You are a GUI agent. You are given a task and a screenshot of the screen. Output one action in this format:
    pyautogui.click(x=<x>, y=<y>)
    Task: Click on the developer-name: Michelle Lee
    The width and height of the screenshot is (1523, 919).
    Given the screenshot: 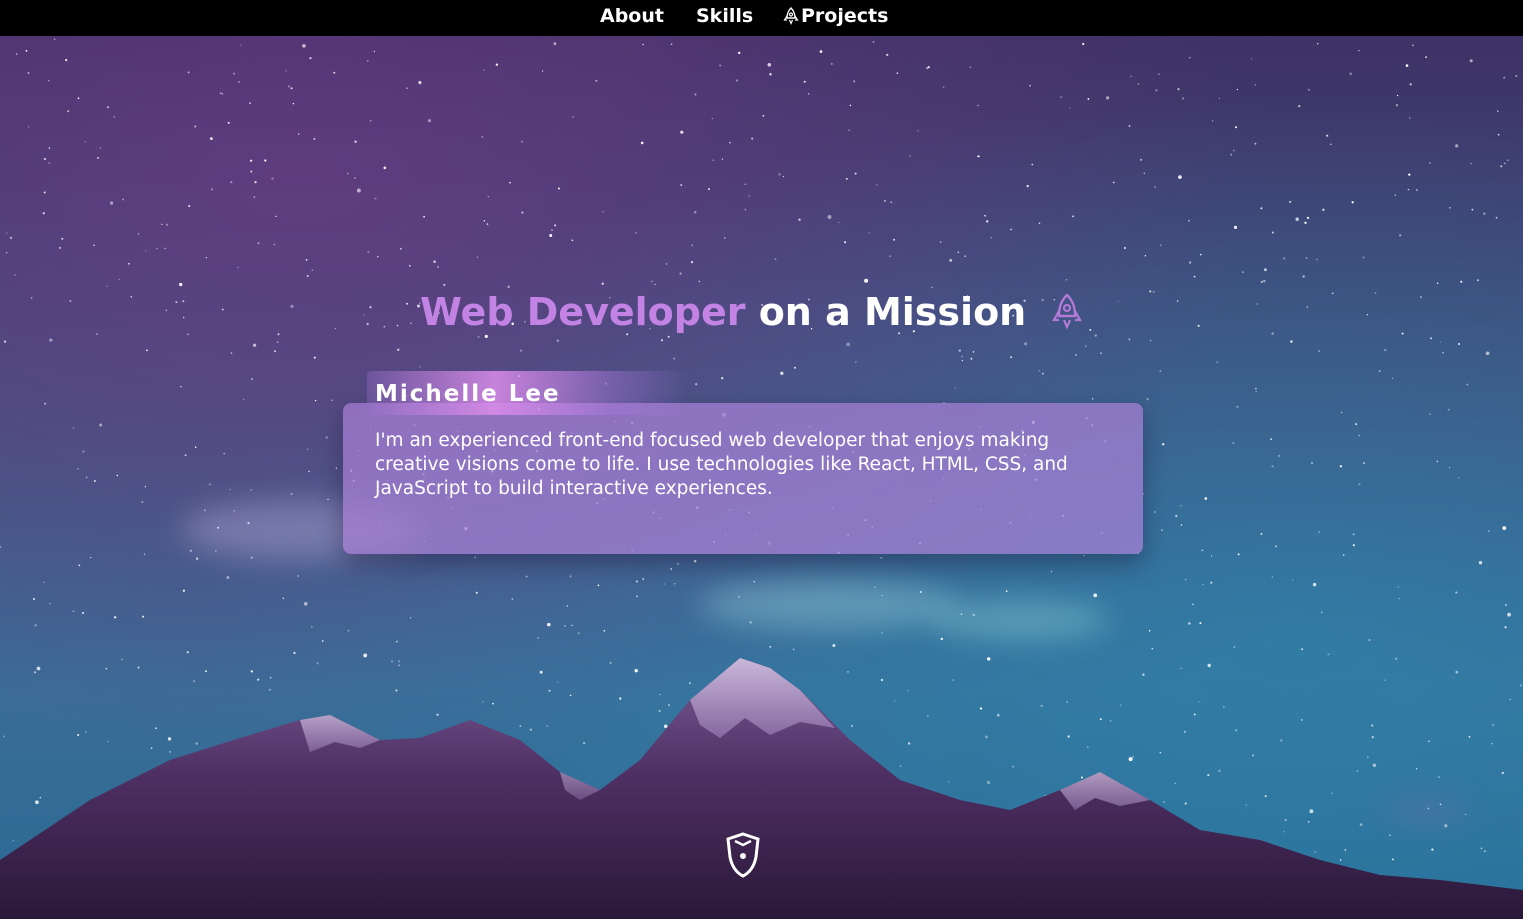 What is the action you would take?
    pyautogui.click(x=468, y=394)
    